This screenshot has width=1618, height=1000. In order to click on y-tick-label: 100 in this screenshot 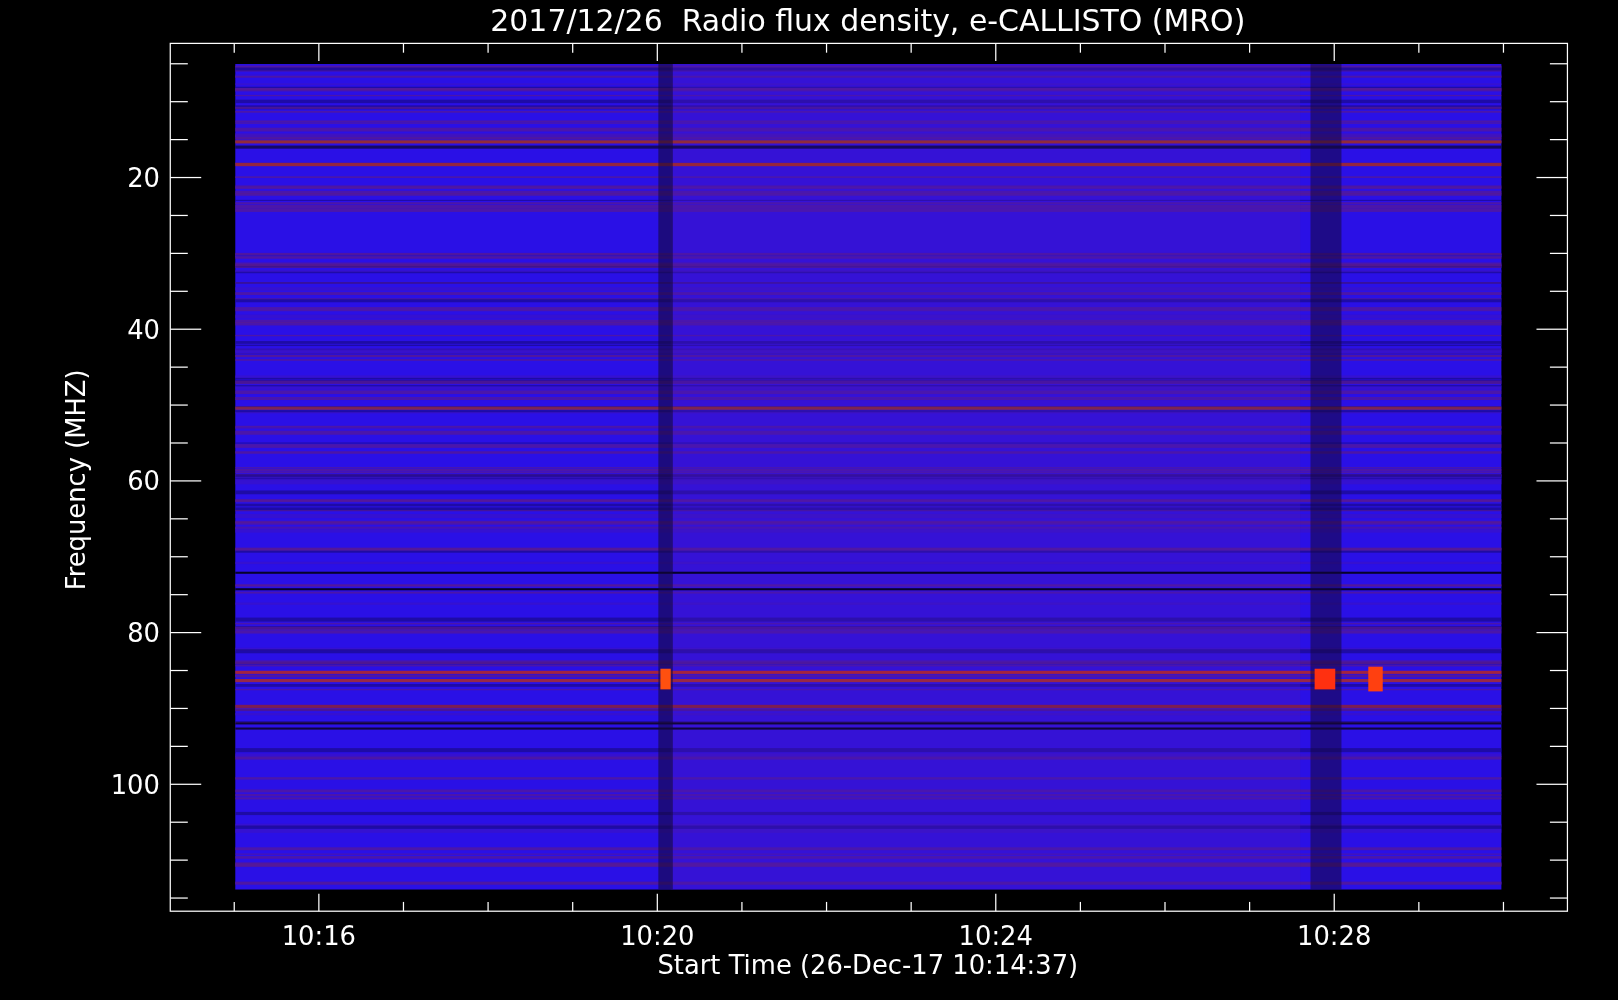, I will do `click(135, 784)`.